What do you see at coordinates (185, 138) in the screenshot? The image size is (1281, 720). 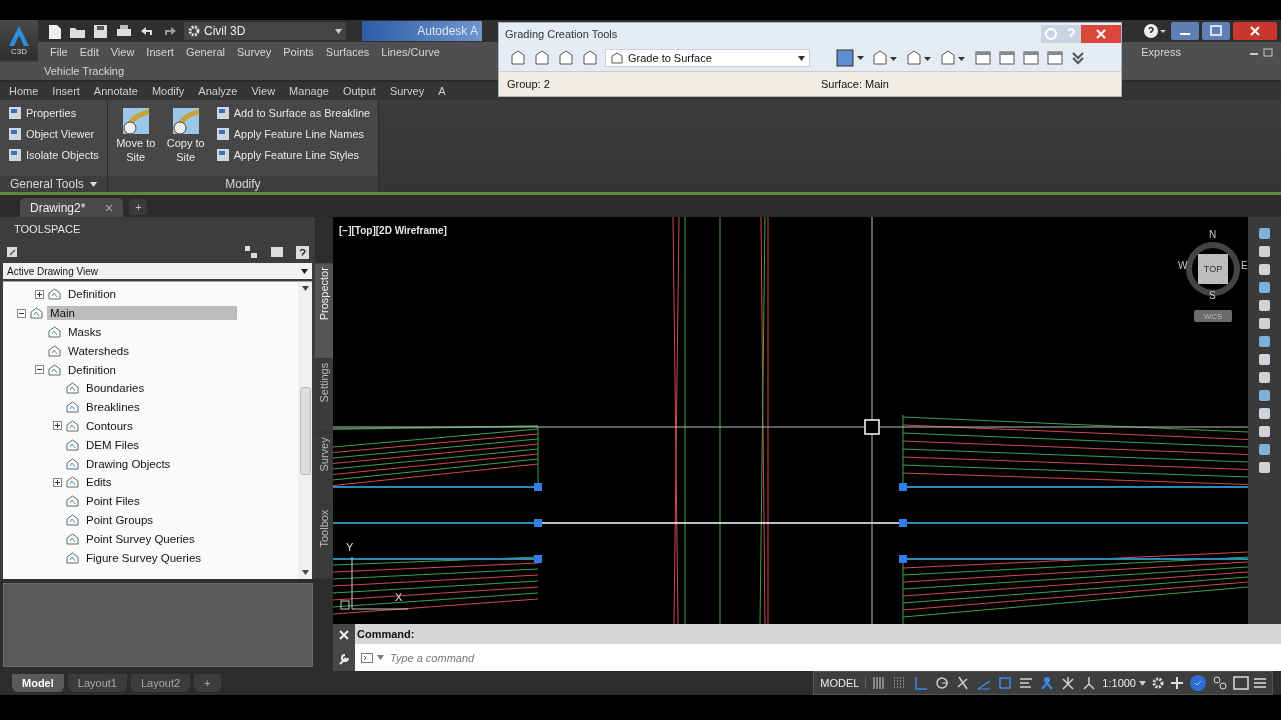 I see `ribbon-button: Copy to Site` at bounding box center [185, 138].